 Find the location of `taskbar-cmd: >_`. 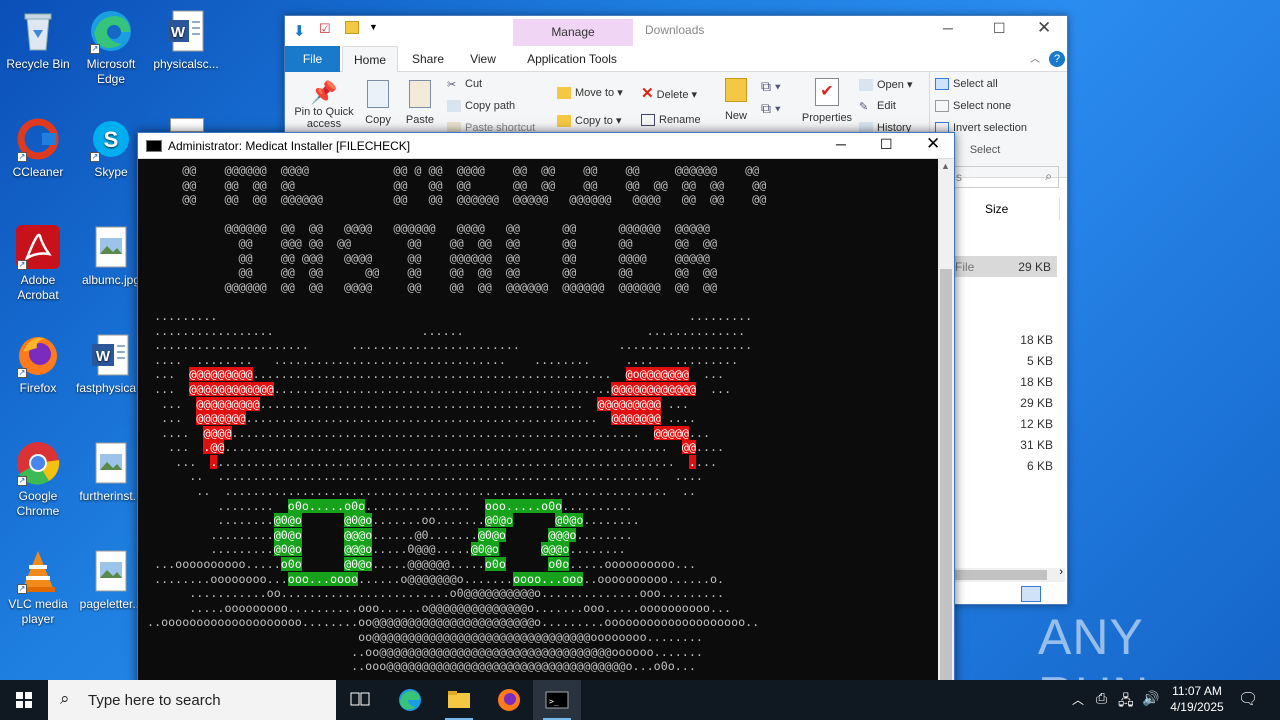

taskbar-cmd: >_ is located at coordinates (557, 700).